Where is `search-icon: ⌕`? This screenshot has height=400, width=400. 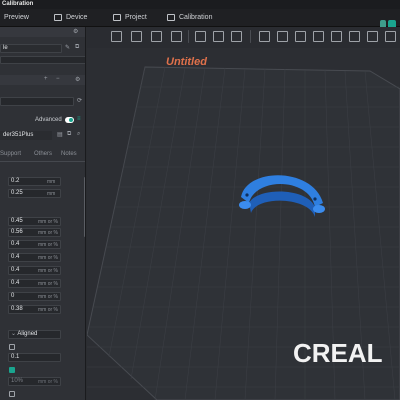 search-icon: ⌕ is located at coordinates (78, 134).